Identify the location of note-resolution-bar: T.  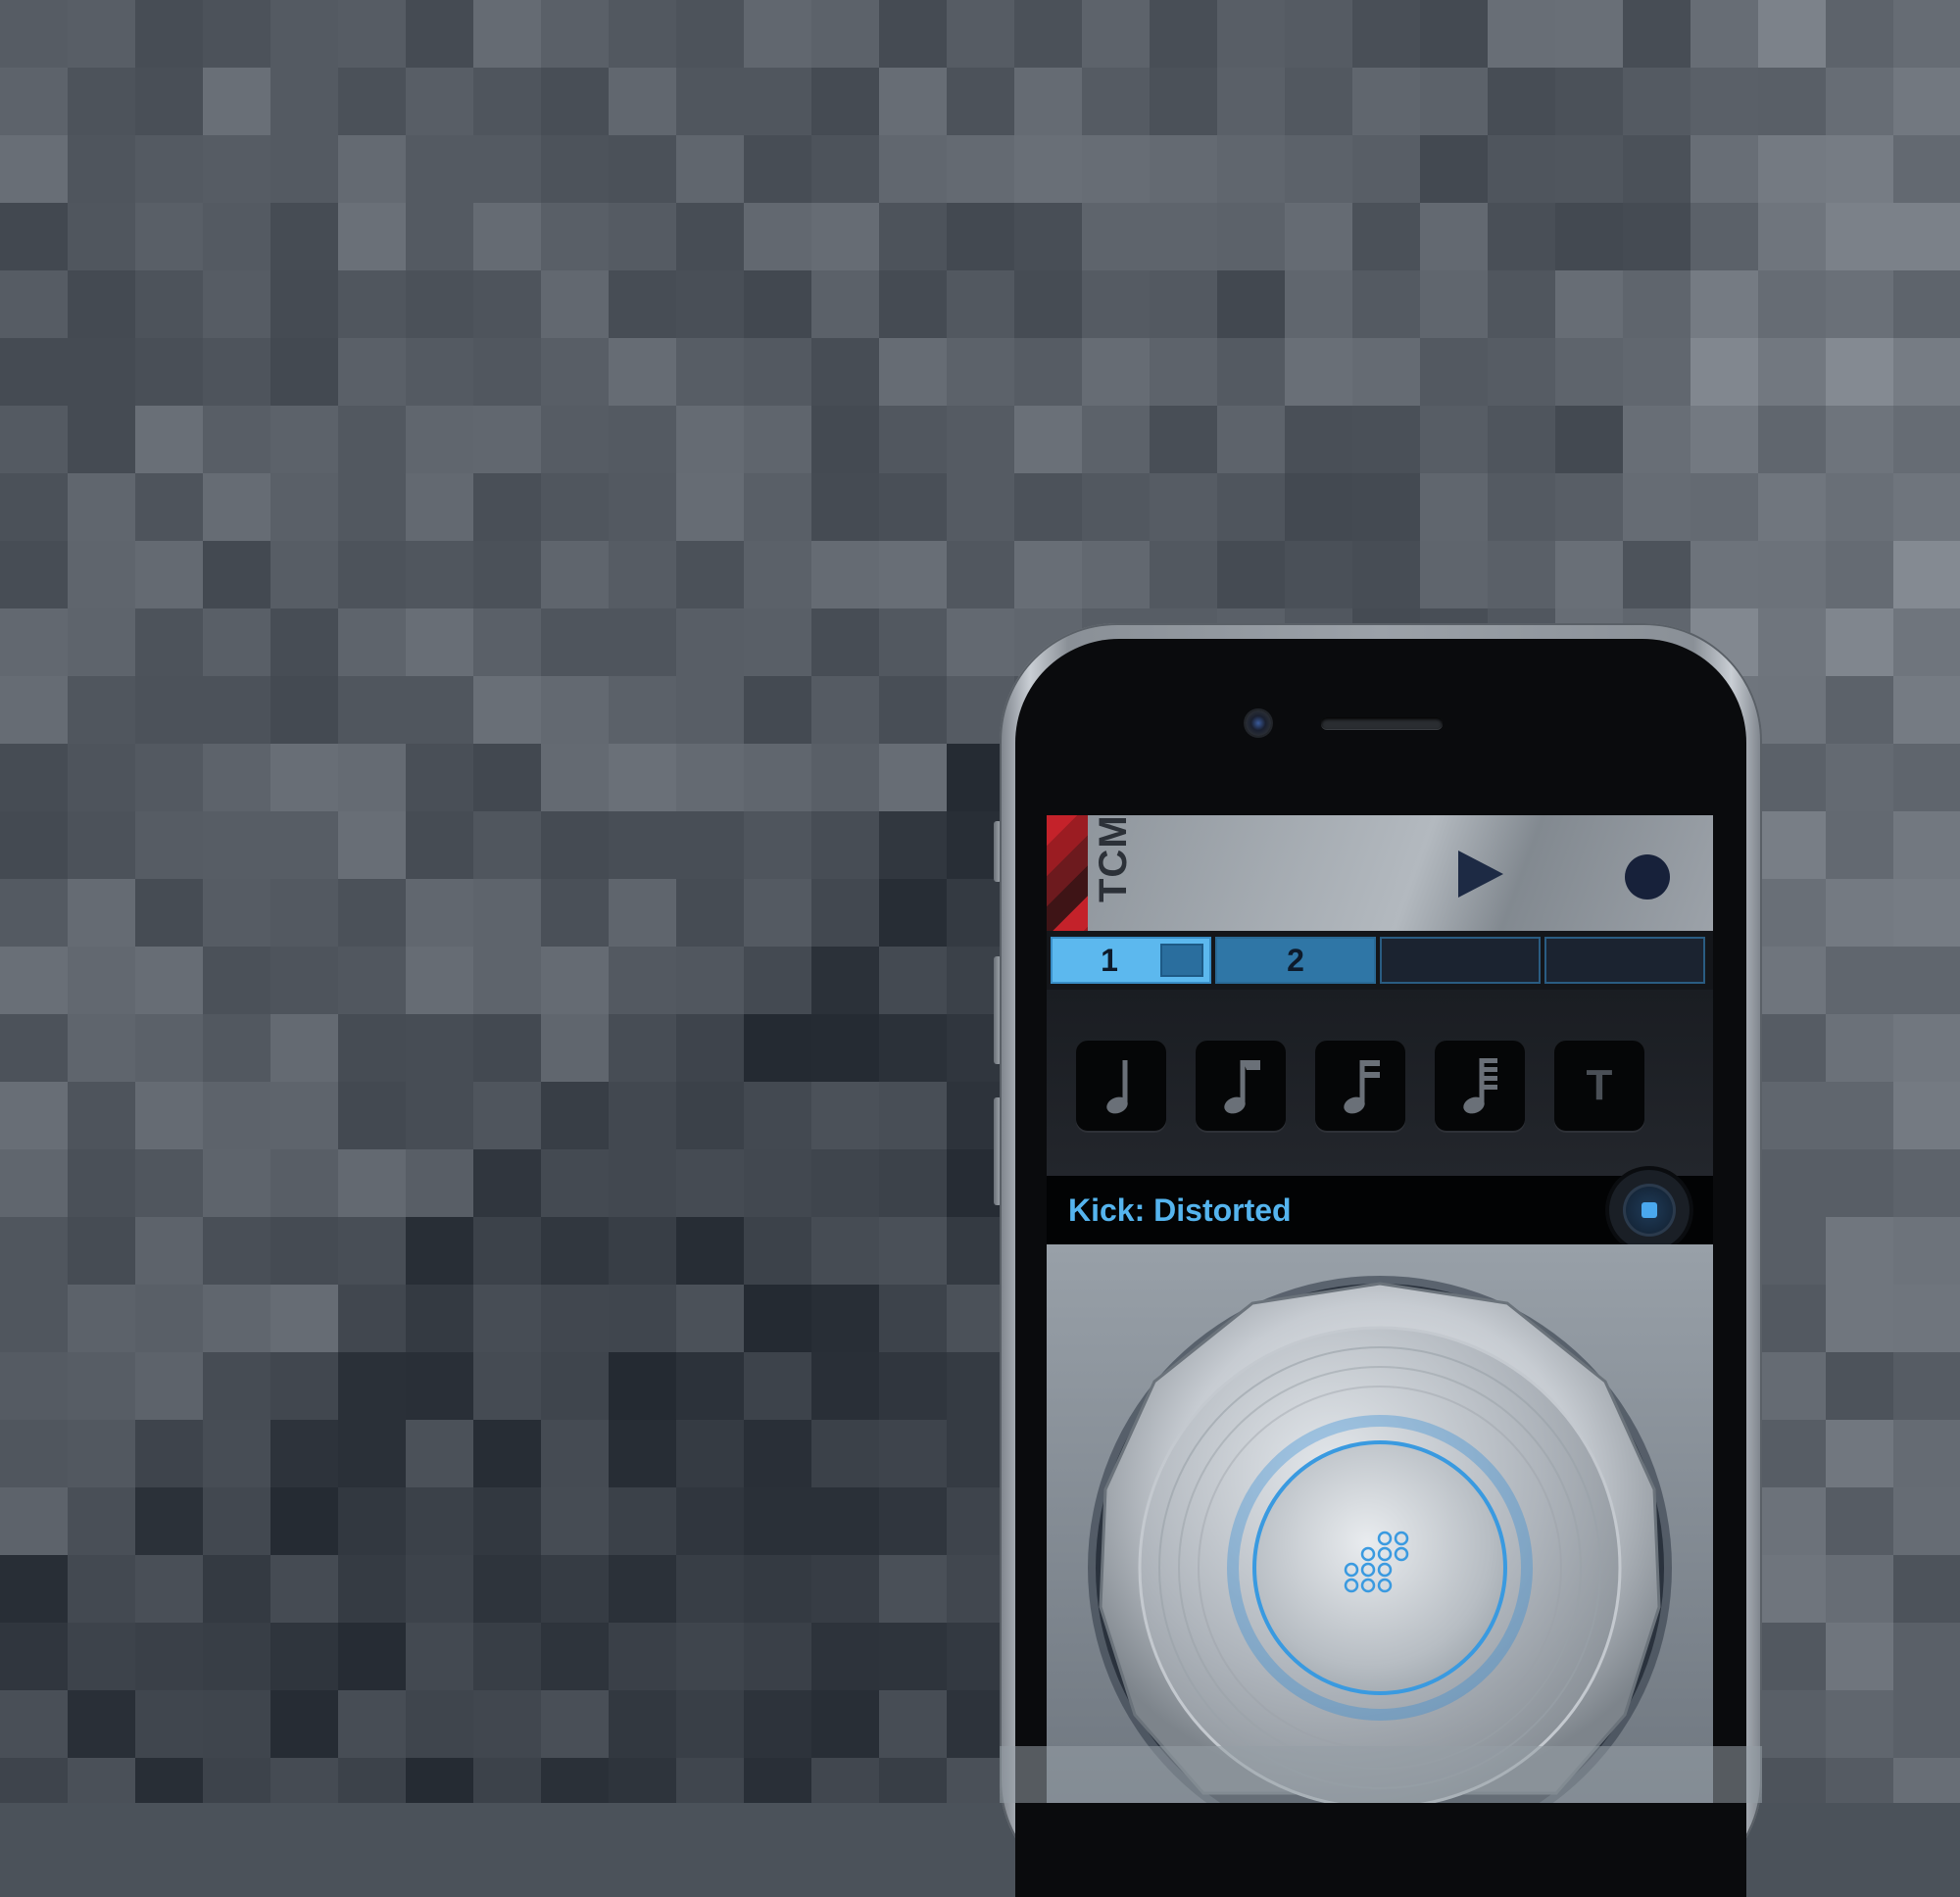
(1380, 1083).